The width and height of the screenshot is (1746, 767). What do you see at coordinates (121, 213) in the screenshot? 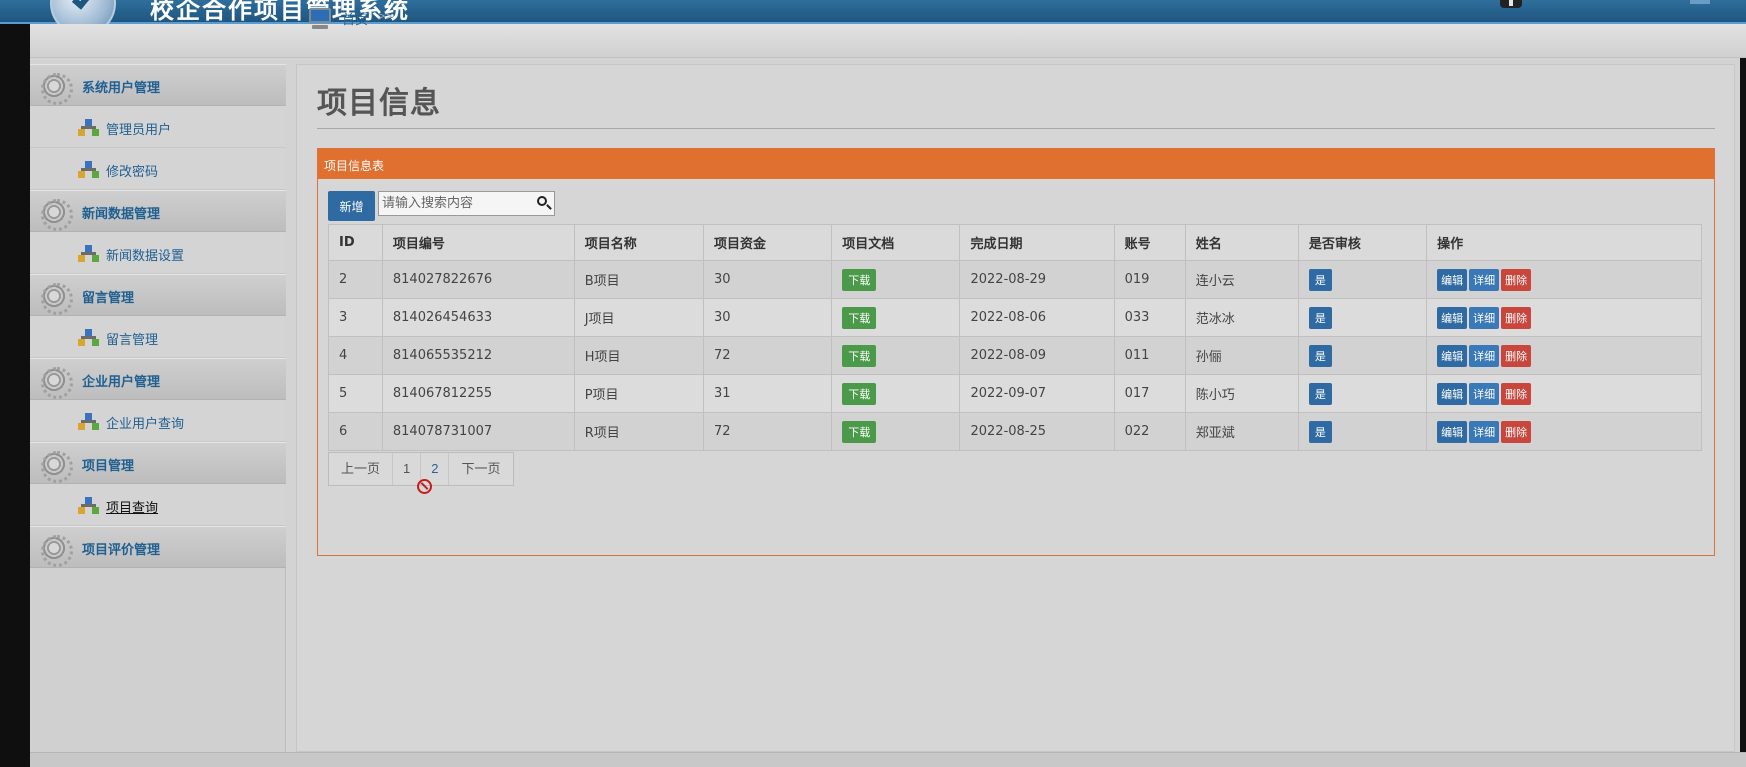
I see `sidebar-group-label: 新闻数据管理` at bounding box center [121, 213].